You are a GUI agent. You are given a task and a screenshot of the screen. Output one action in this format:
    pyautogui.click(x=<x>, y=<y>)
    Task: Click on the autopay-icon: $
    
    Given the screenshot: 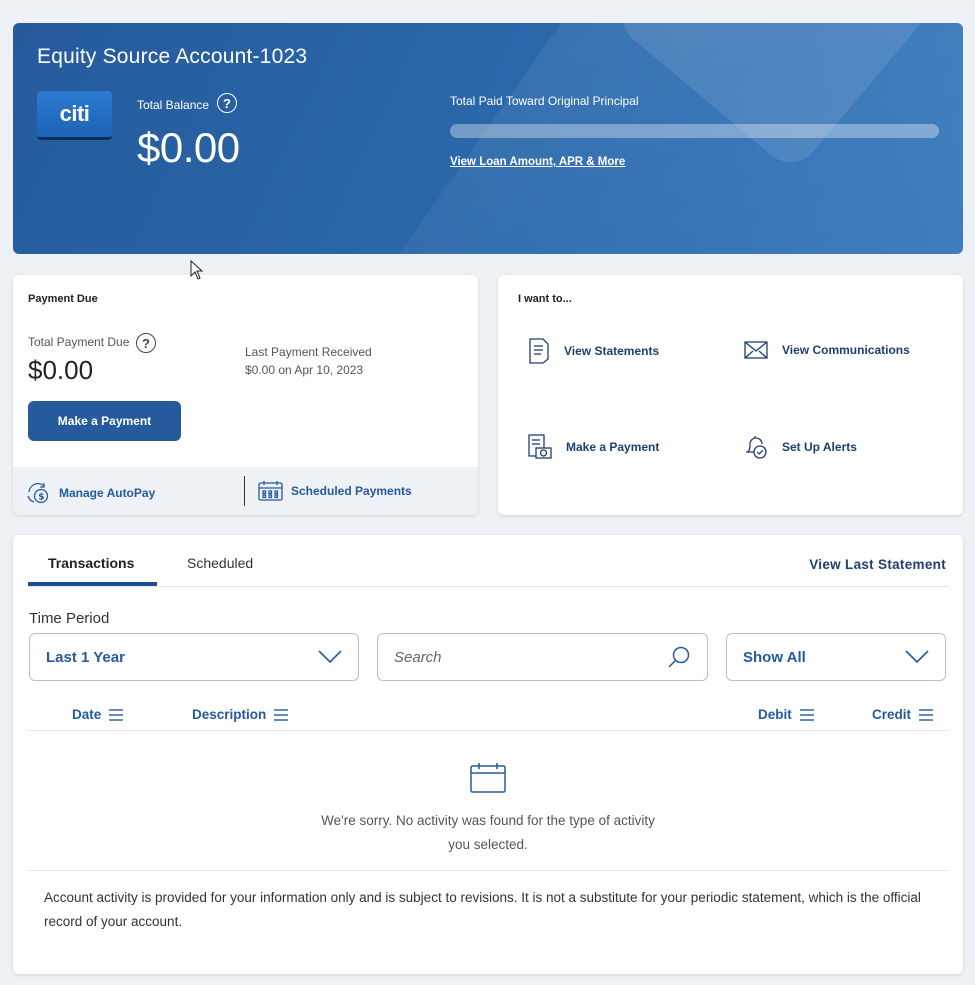 What is the action you would take?
    pyautogui.click(x=38, y=493)
    